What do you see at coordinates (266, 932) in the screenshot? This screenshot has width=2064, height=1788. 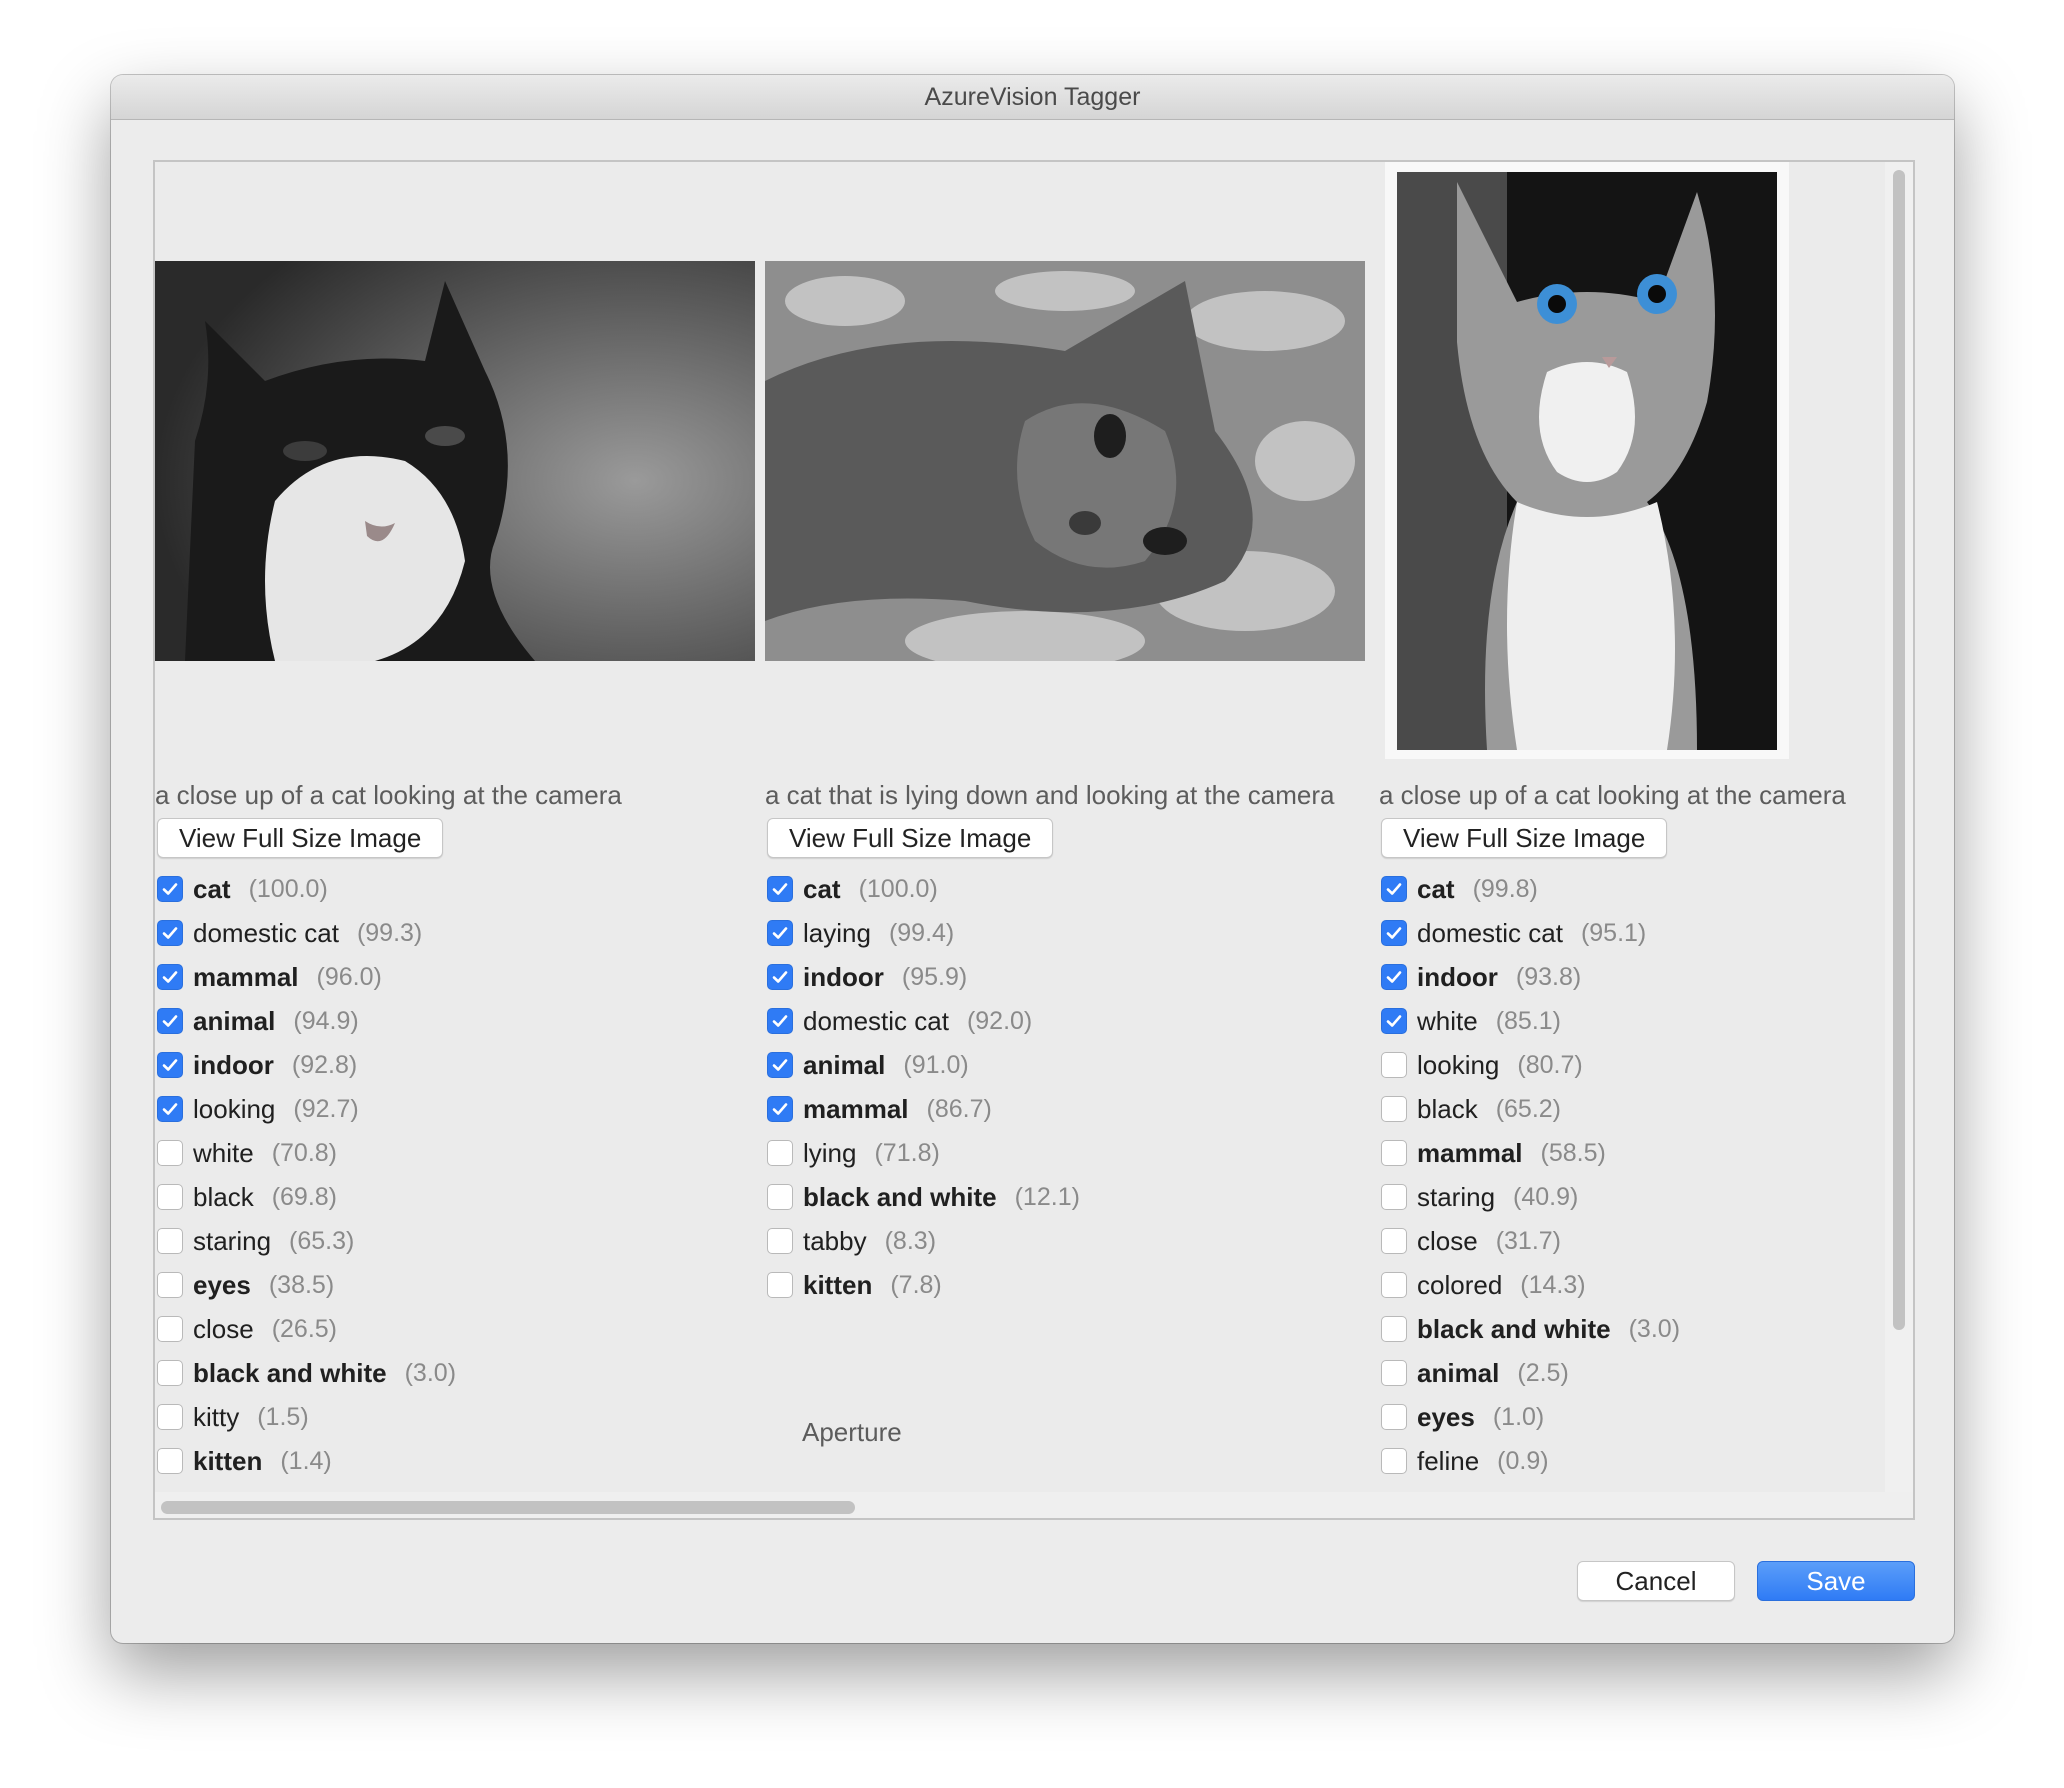 I see `tag-name: domestic cat` at bounding box center [266, 932].